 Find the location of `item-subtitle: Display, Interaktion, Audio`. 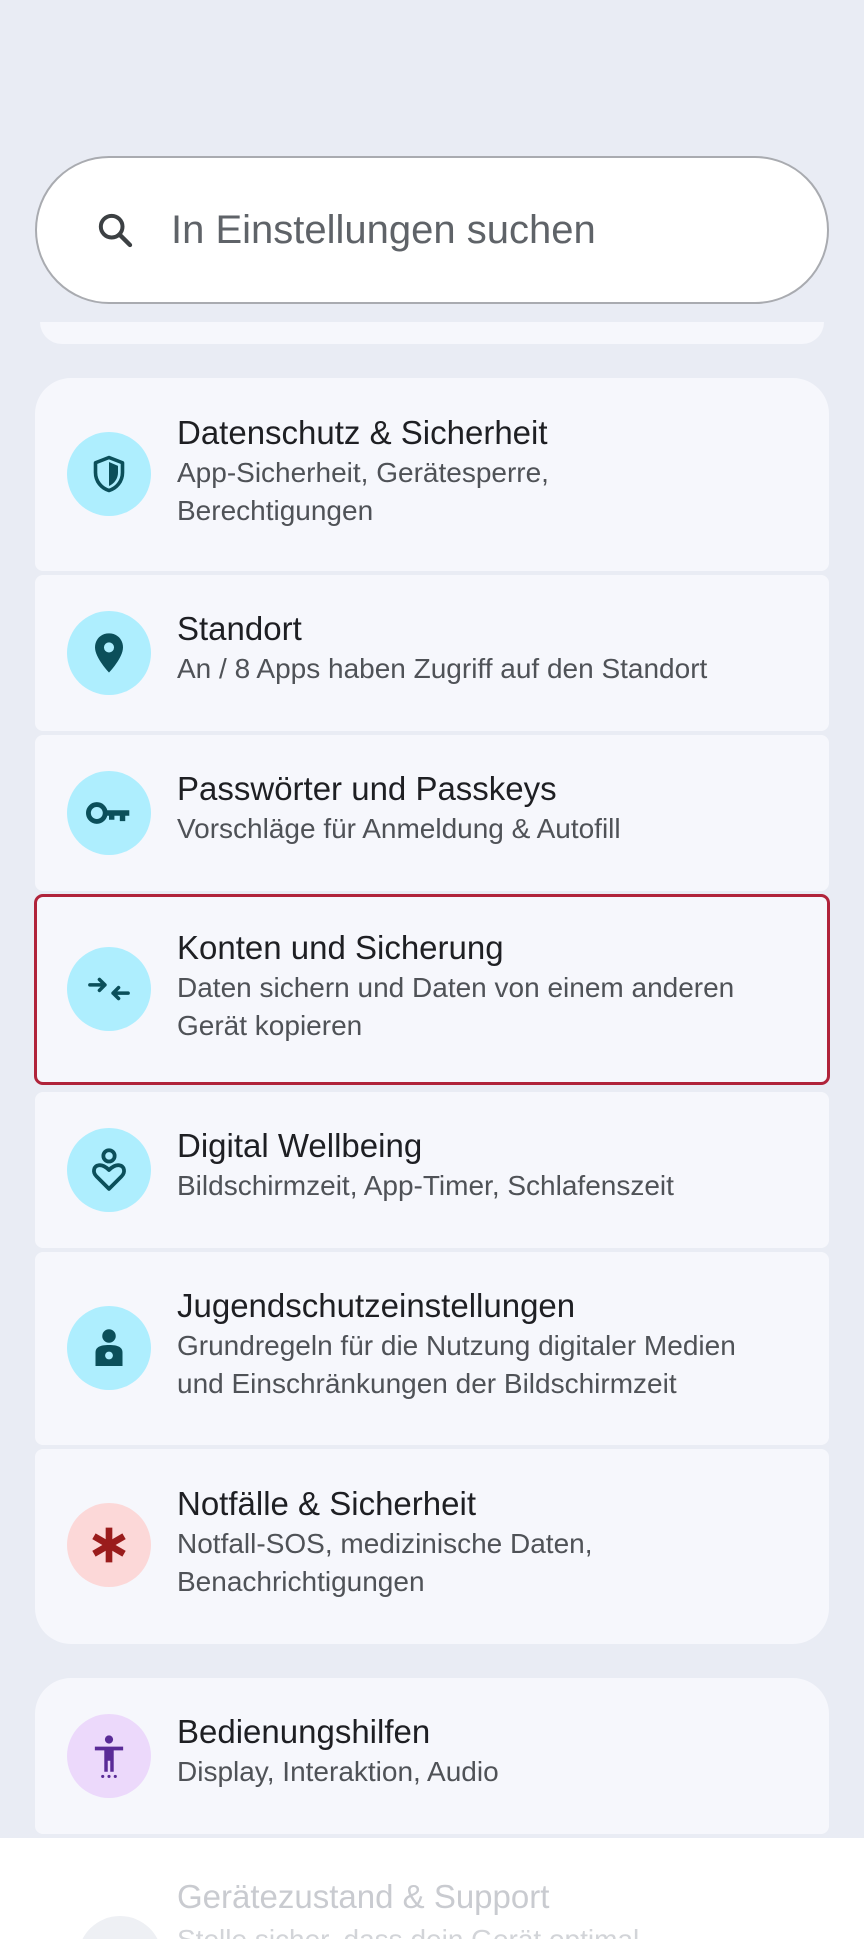

item-subtitle: Display, Interaktion, Audio is located at coordinates (338, 1771).